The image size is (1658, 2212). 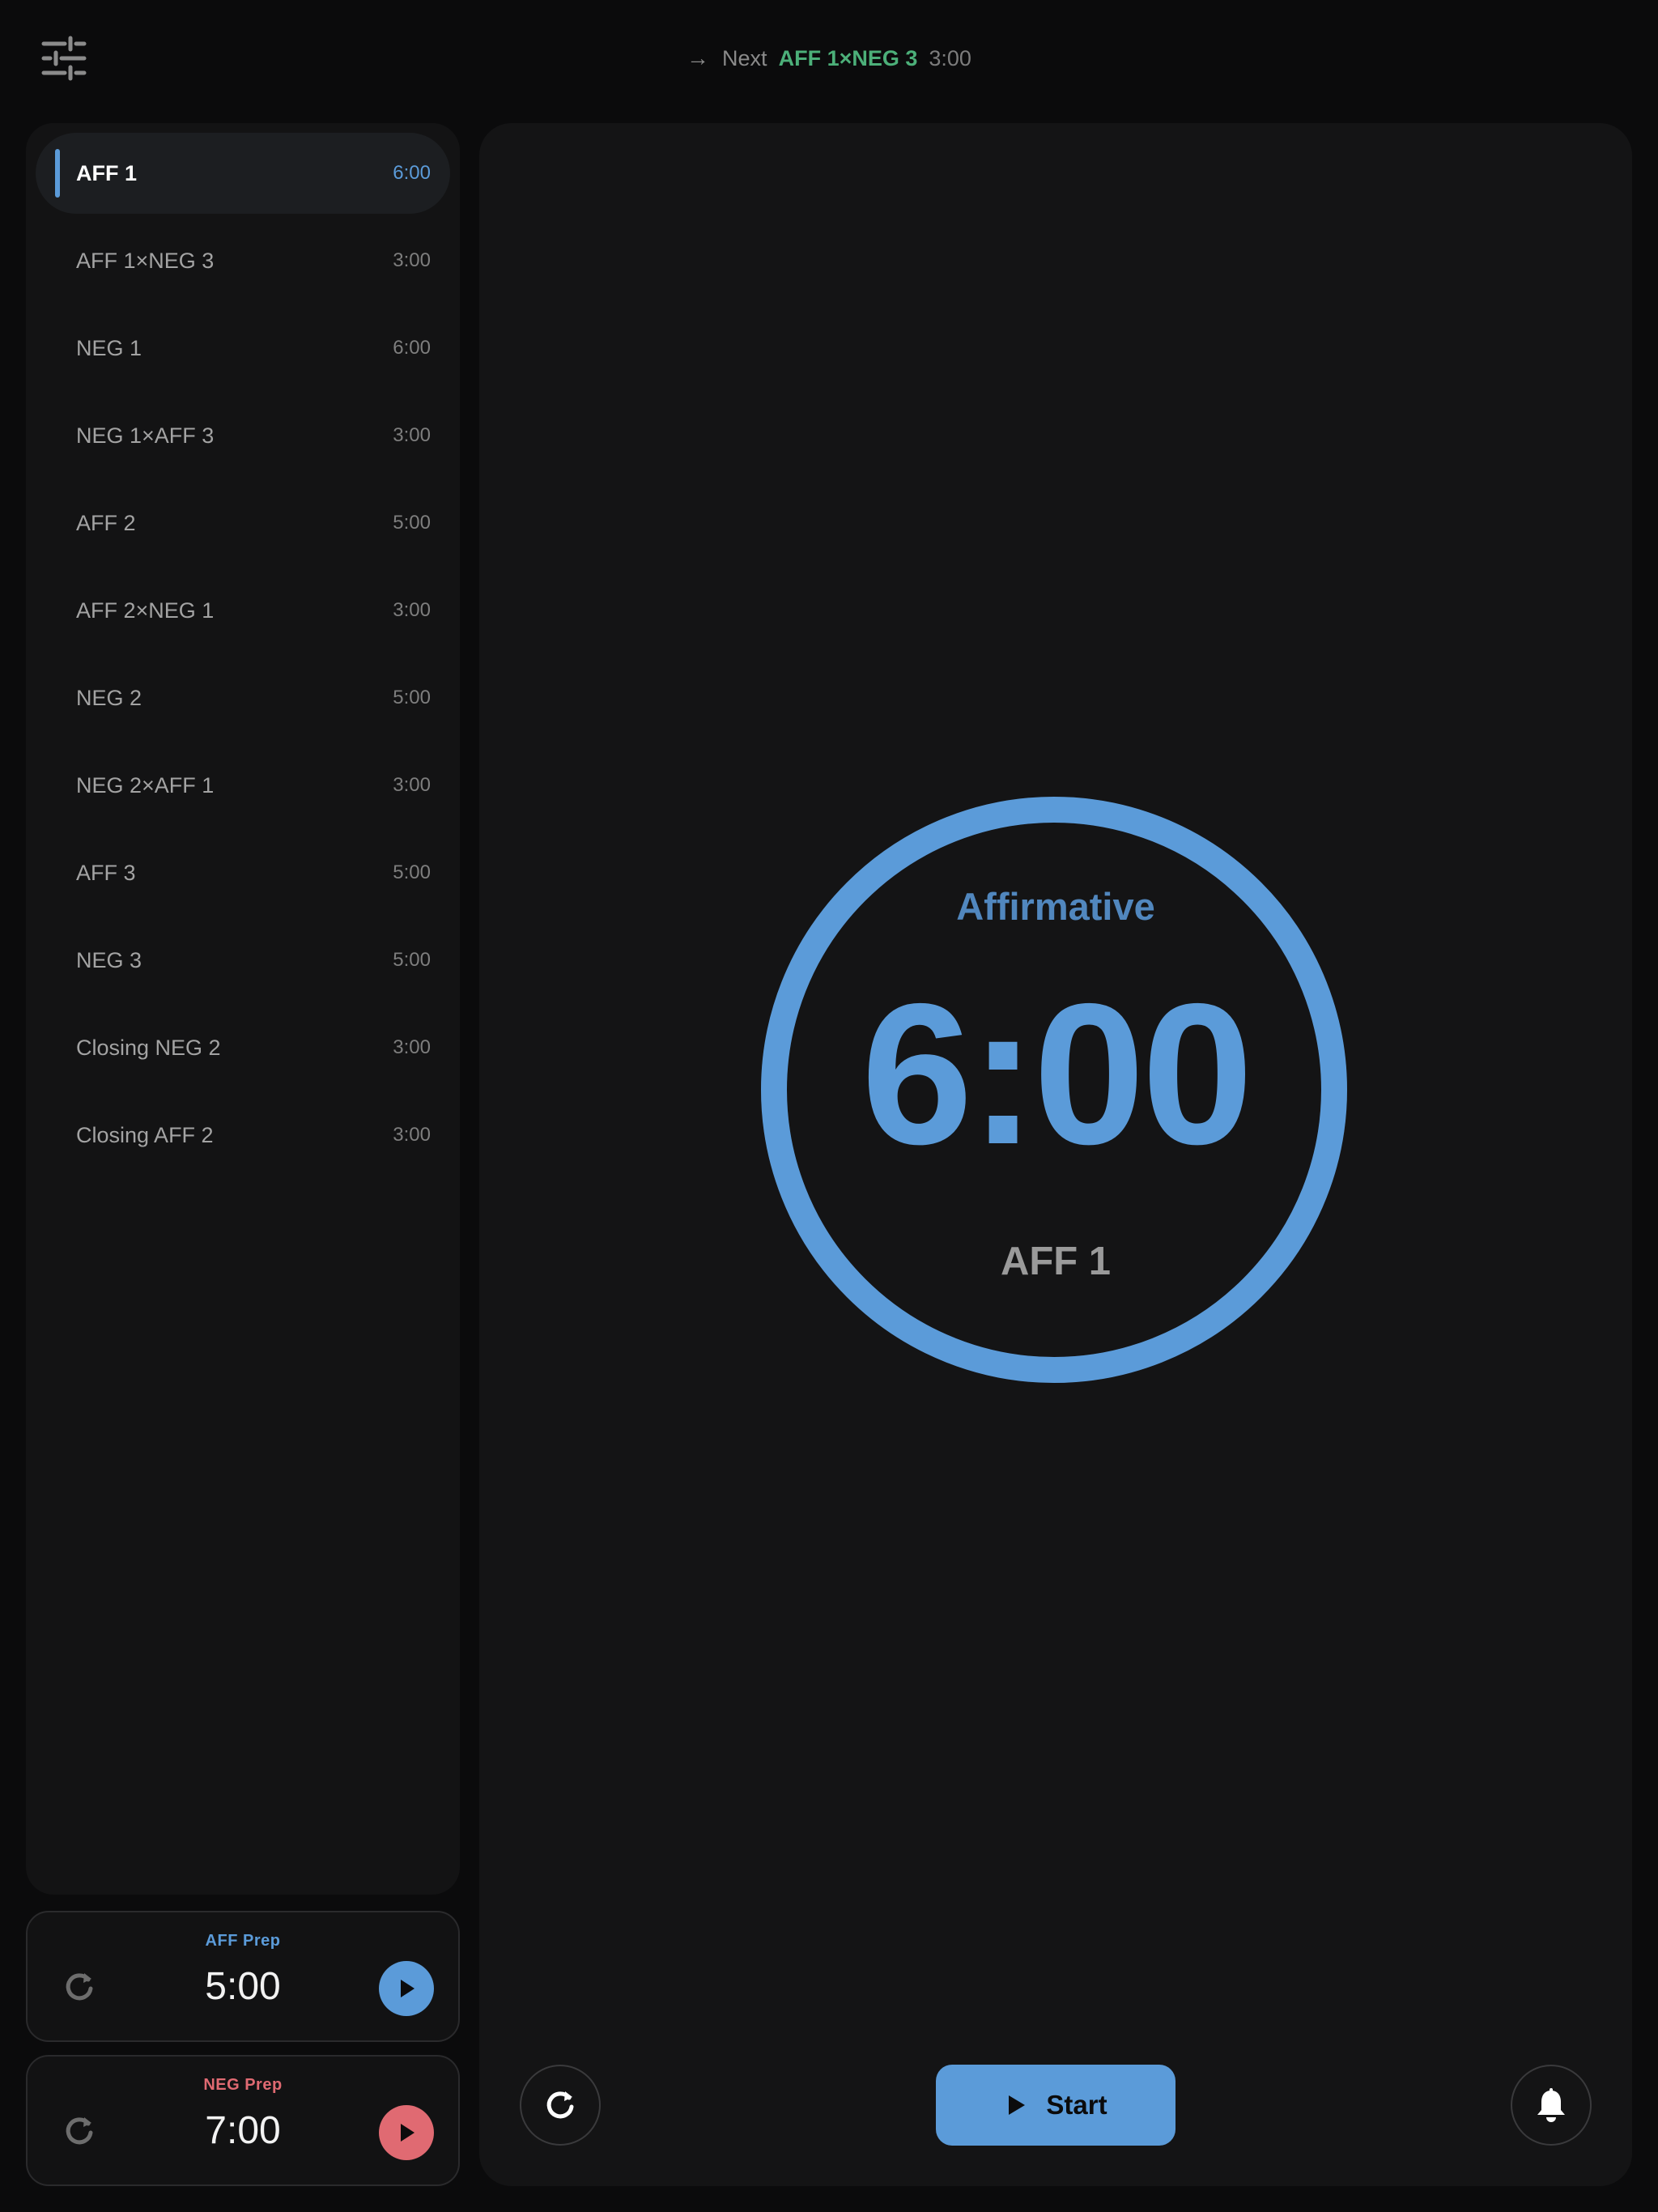 I want to click on segment-name: NEG 3, so click(x=109, y=960).